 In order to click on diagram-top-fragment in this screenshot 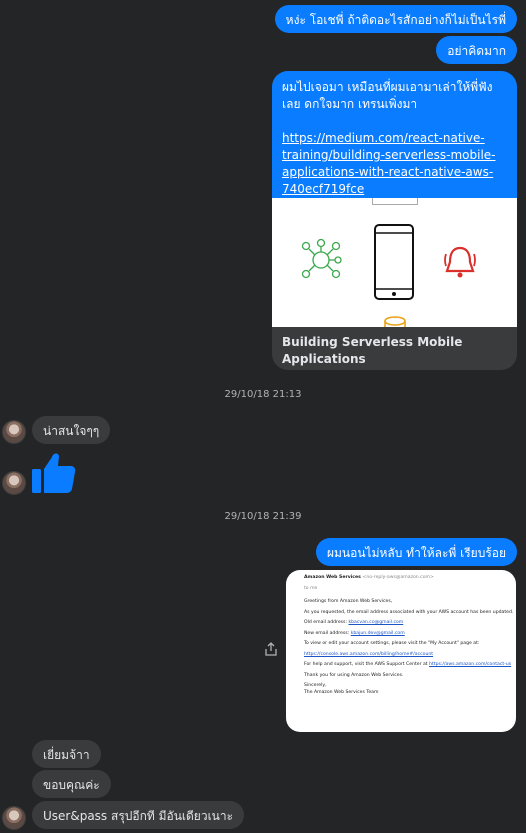, I will do `click(395, 201)`.